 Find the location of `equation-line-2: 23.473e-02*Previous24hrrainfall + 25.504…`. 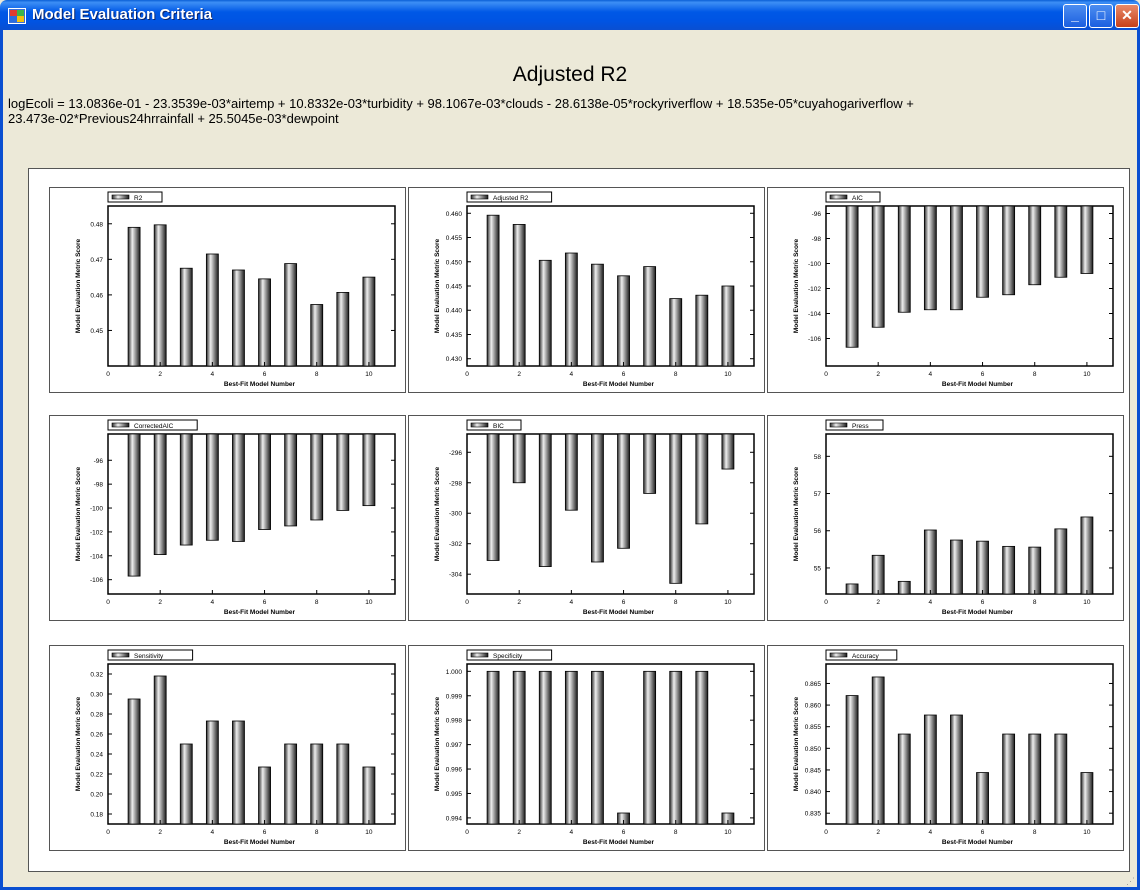

equation-line-2: 23.473e-02*Previous24hrrainfall + 25.504… is located at coordinates (173, 118).